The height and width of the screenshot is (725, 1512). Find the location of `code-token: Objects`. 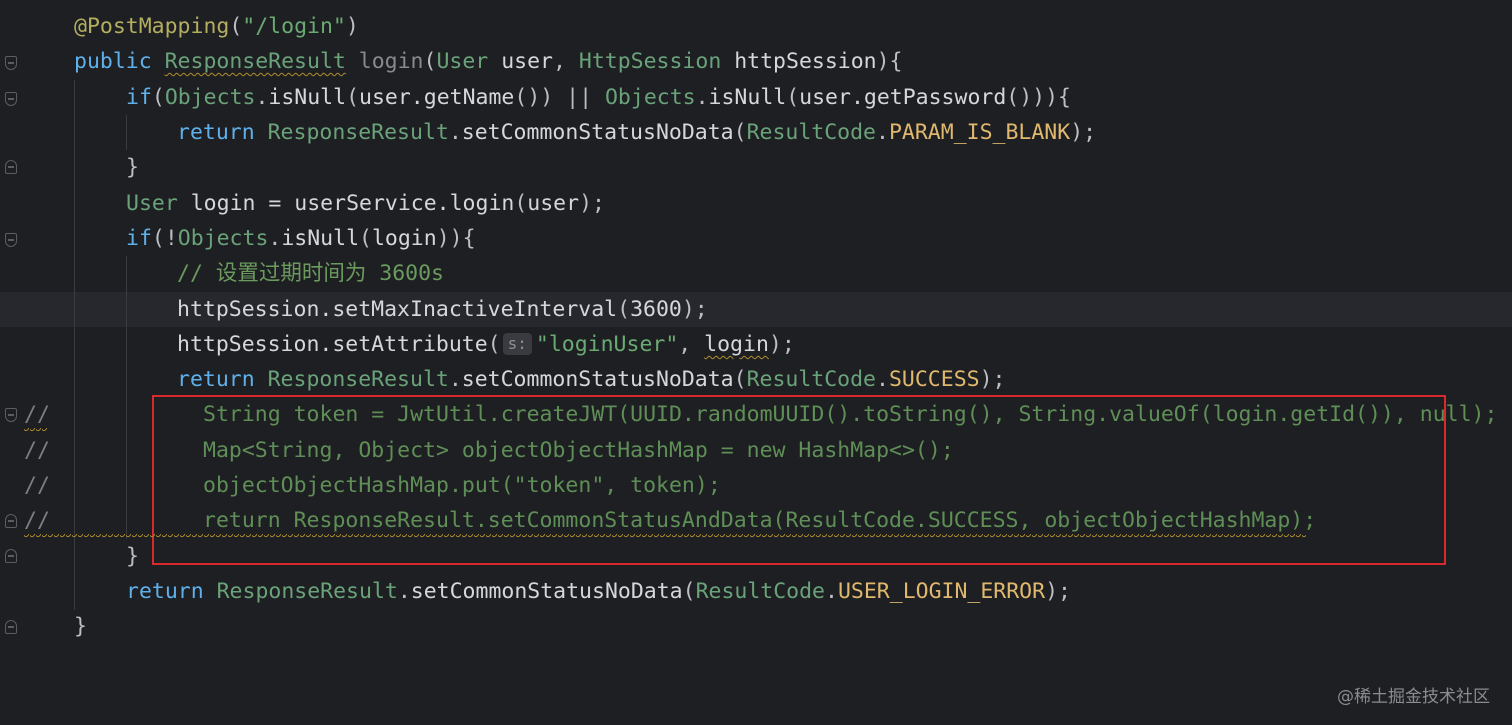

code-token: Objects is located at coordinates (223, 238).